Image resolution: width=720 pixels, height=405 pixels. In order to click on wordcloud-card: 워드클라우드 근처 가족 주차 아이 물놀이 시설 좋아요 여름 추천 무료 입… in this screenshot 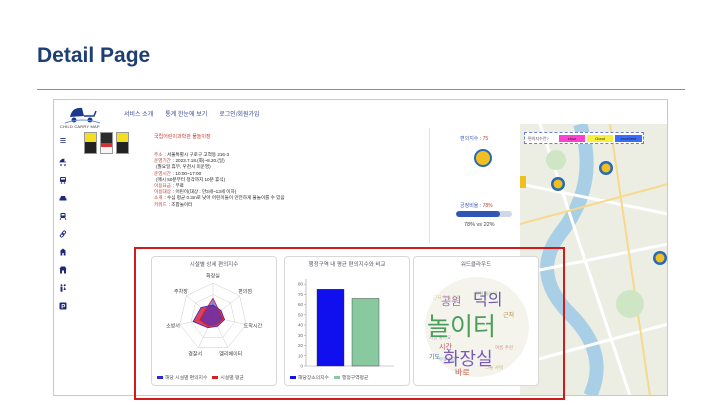, I will do `click(476, 321)`.